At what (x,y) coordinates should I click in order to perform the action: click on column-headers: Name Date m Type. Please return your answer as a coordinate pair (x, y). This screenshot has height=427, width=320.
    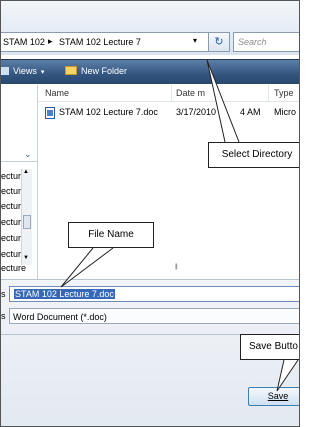
    Looking at the image, I should click on (168, 93).